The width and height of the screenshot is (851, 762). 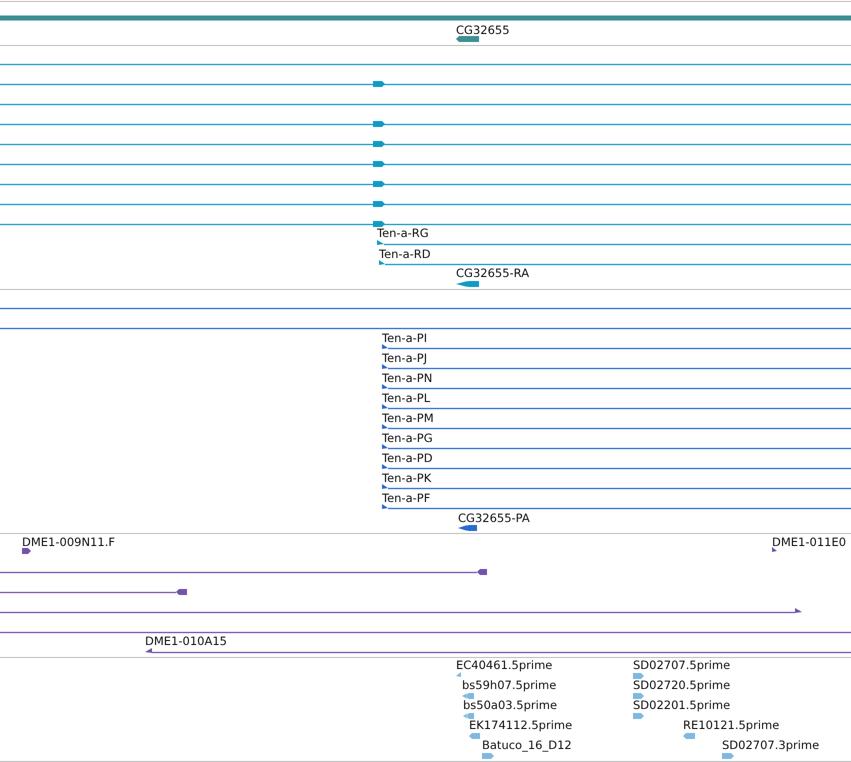 What do you see at coordinates (493, 273) in the screenshot?
I see `feature-label: CG32655-RA` at bounding box center [493, 273].